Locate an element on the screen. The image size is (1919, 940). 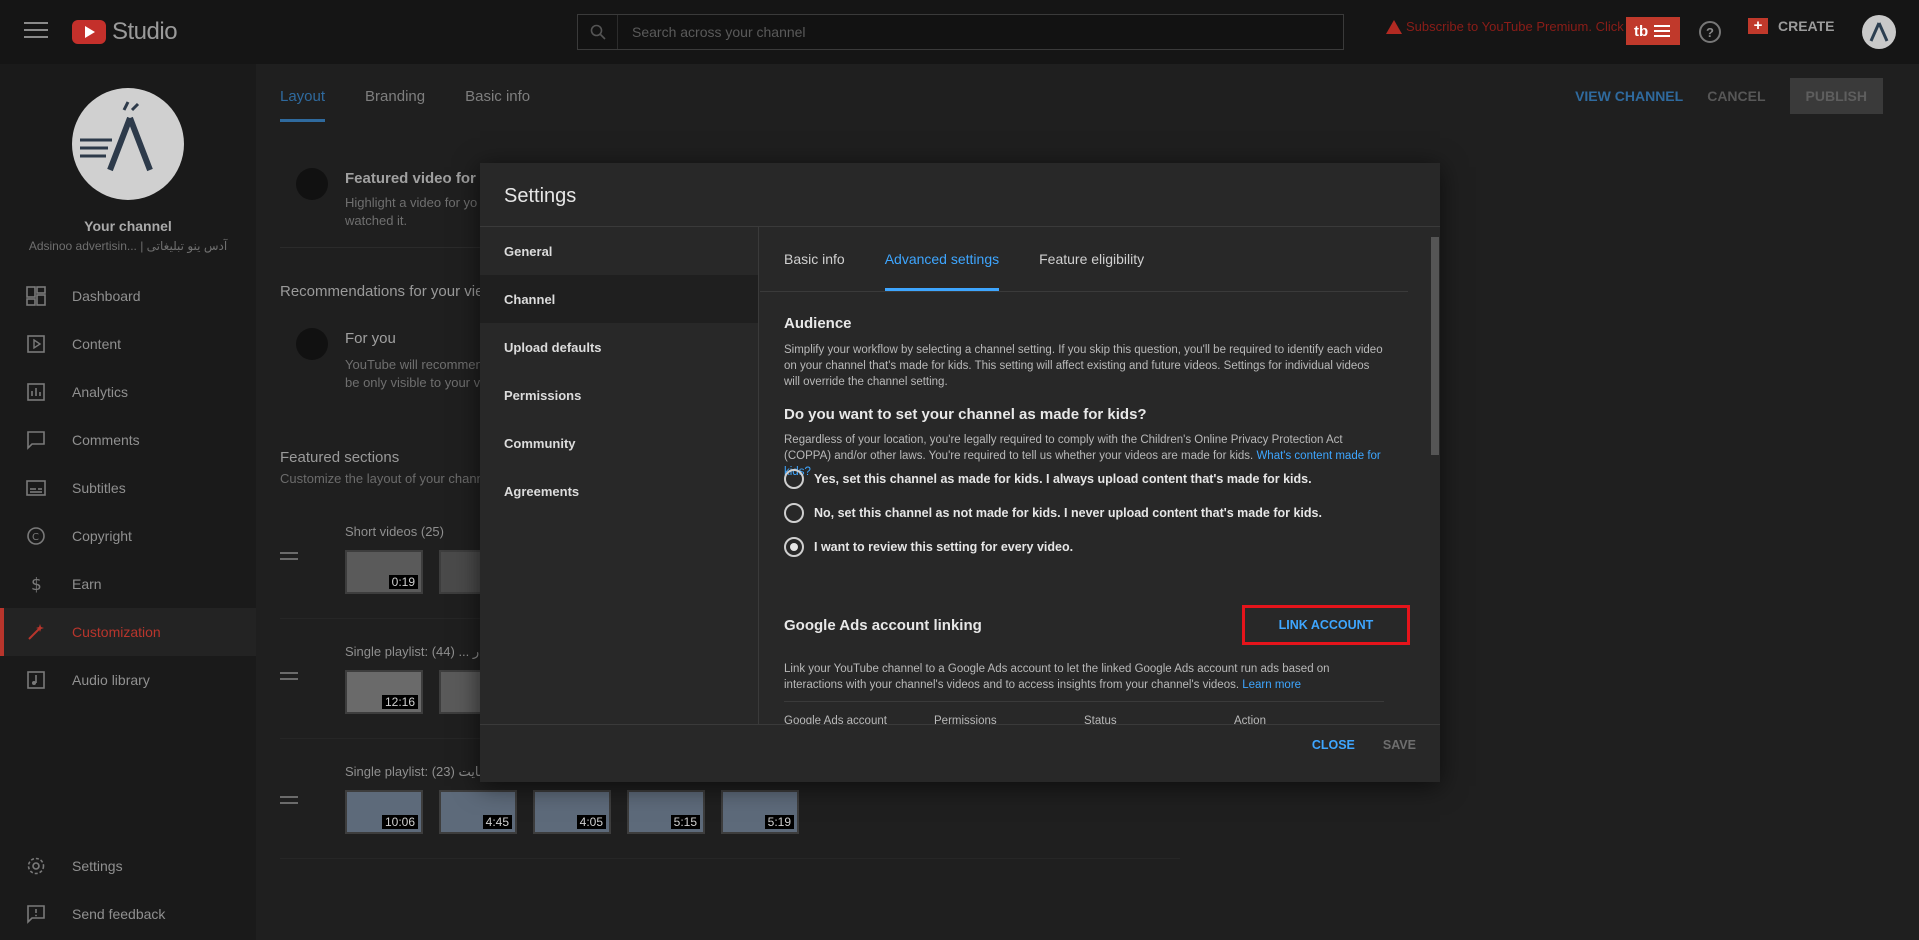
recommendations-heading: Recommendations for your vie is located at coordinates (382, 291).